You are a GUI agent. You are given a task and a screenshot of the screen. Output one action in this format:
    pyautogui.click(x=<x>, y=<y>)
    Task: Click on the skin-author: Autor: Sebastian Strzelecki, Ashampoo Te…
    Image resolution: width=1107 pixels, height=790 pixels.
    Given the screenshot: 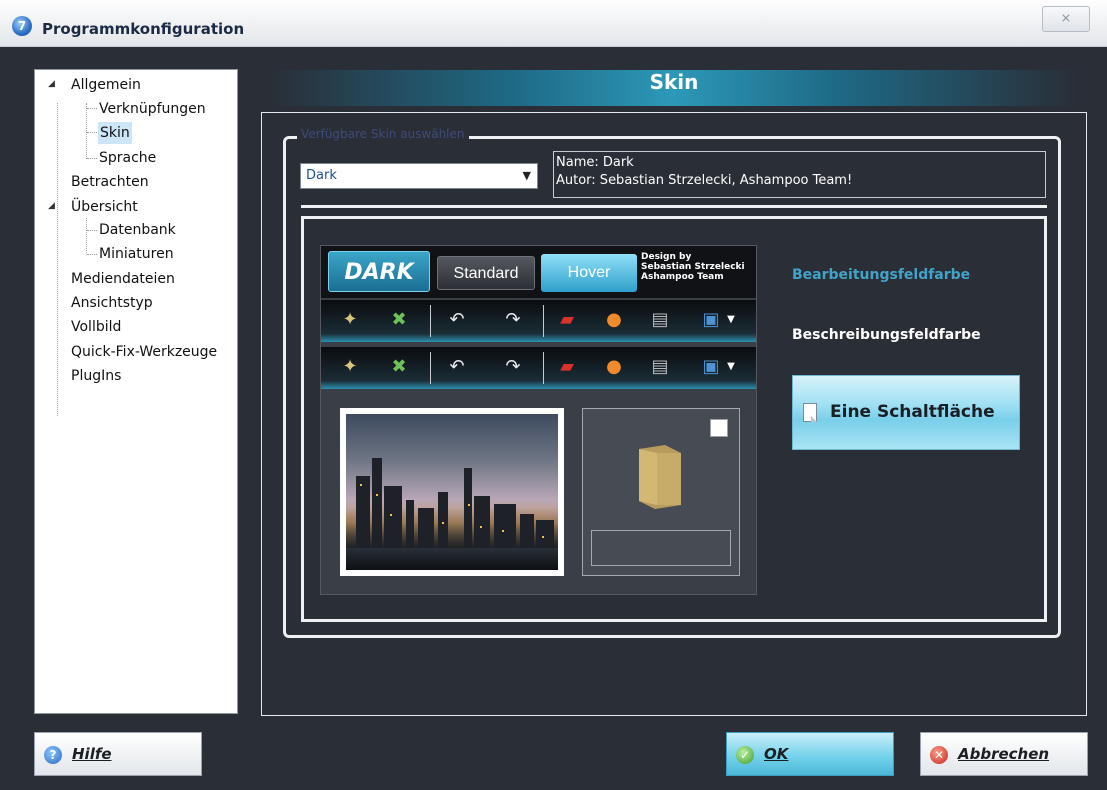 What is the action you would take?
    pyautogui.click(x=704, y=180)
    